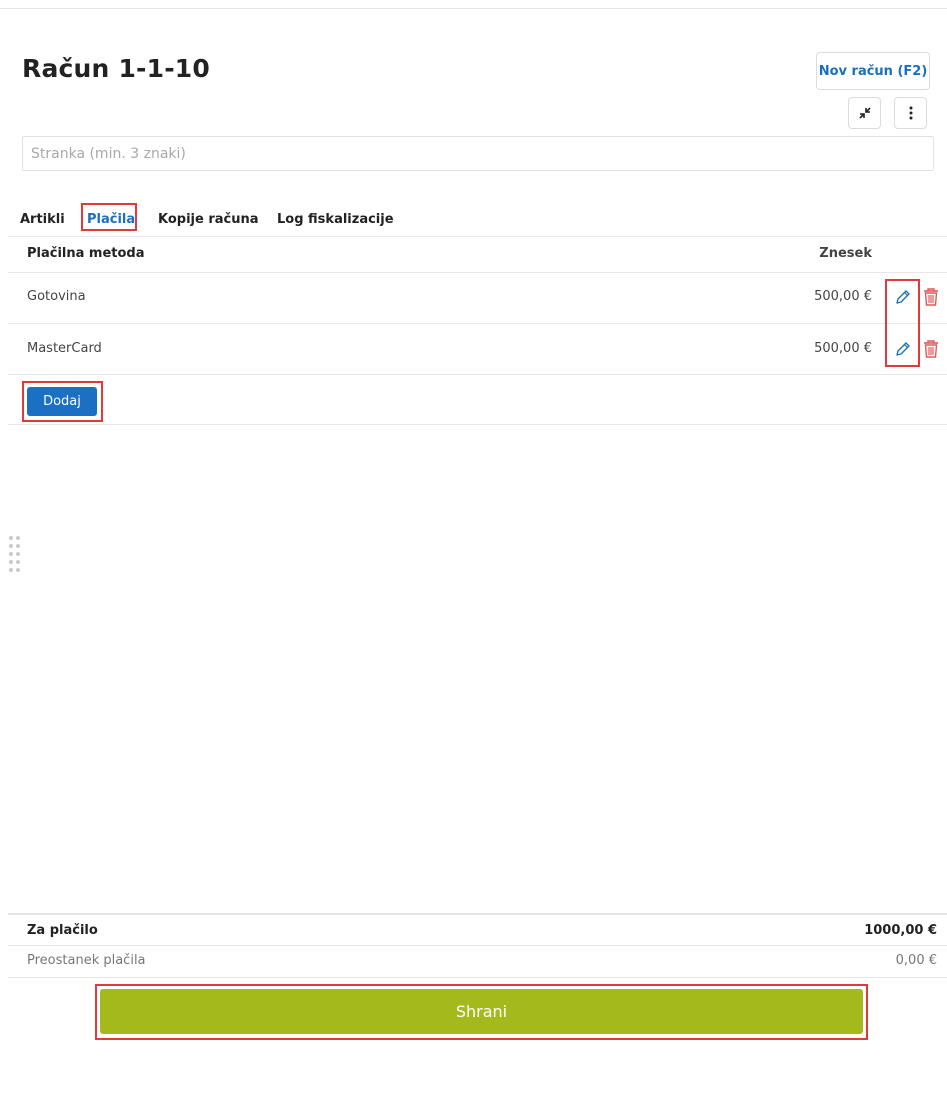 The height and width of the screenshot is (1093, 947). Describe the element at coordinates (900, 930) in the screenshot. I see `total-value: 1000,00 €` at that location.